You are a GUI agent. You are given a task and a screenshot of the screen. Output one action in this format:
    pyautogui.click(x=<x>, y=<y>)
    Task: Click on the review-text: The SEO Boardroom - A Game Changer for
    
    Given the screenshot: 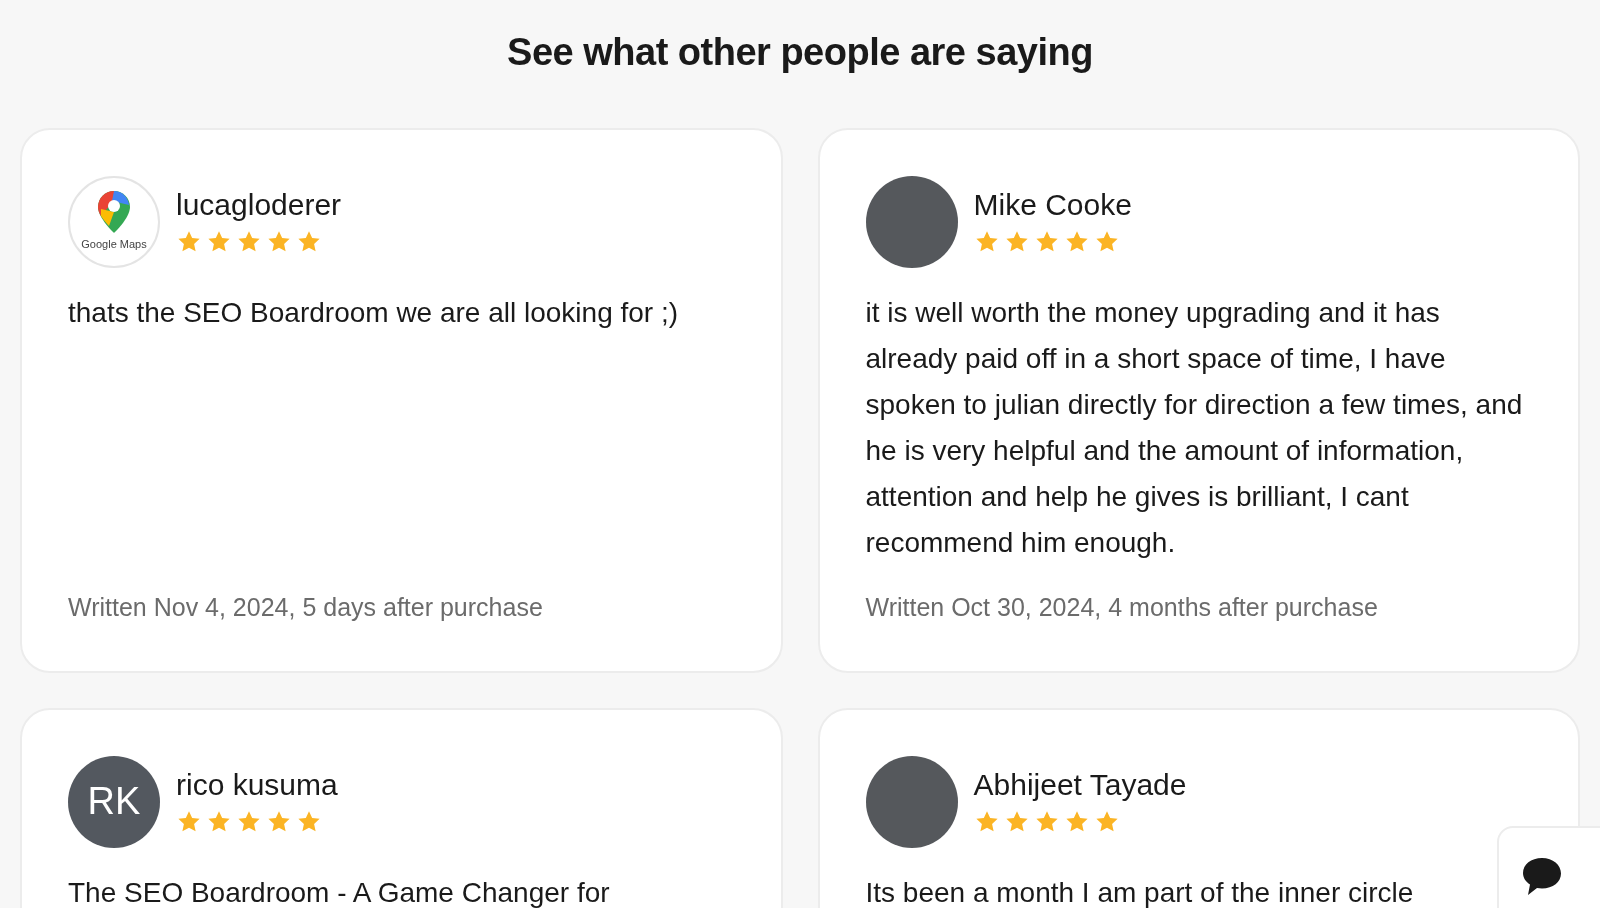 What is the action you would take?
    pyautogui.click(x=339, y=891)
    